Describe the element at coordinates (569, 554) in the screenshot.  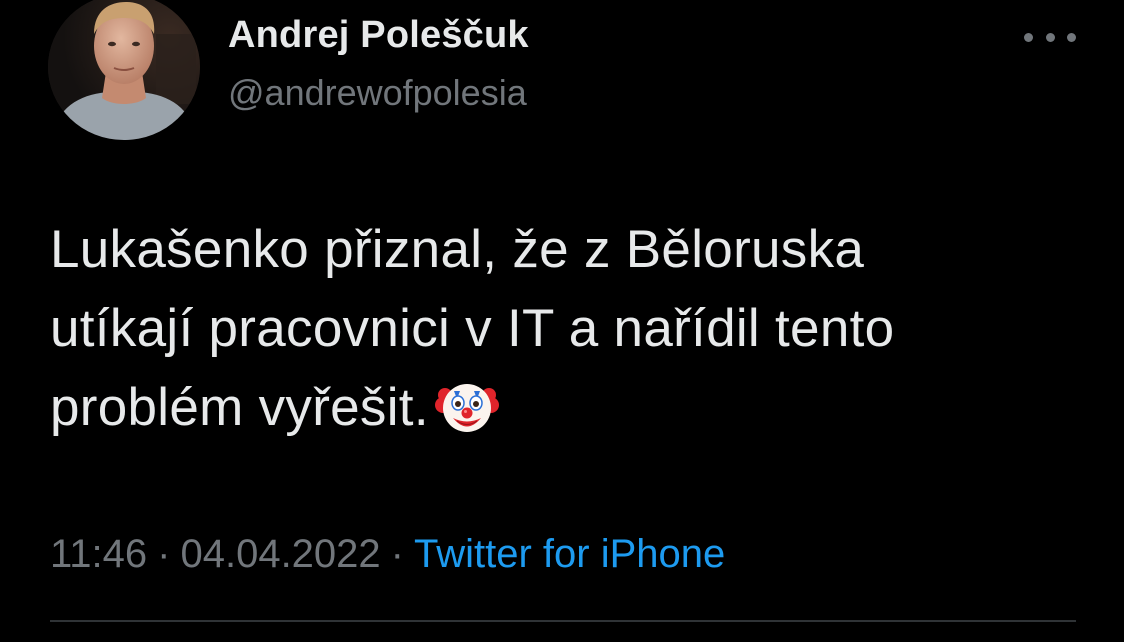
I see `tweet-source-link: Twitter for iPhone` at that location.